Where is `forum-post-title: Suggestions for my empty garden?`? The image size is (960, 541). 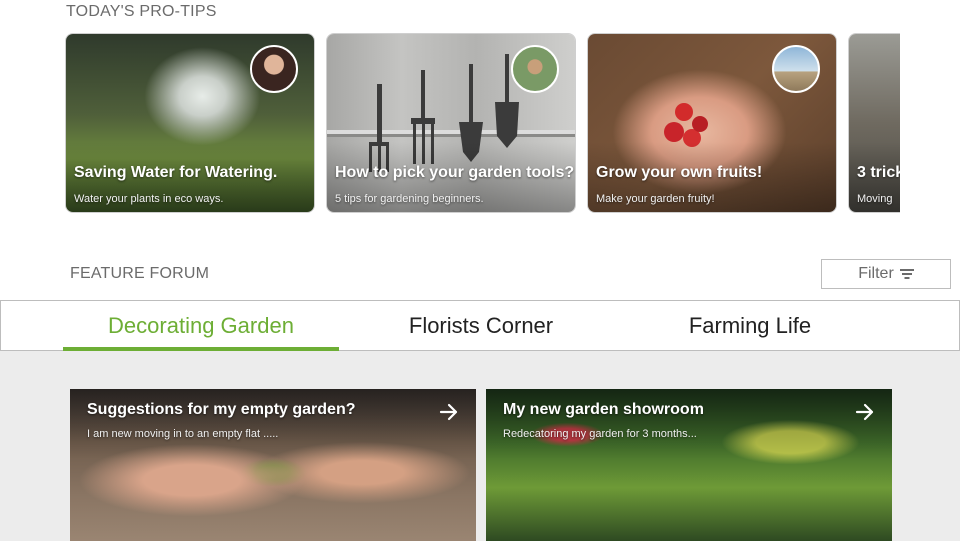
forum-post-title: Suggestions for my empty garden? is located at coordinates (221, 409).